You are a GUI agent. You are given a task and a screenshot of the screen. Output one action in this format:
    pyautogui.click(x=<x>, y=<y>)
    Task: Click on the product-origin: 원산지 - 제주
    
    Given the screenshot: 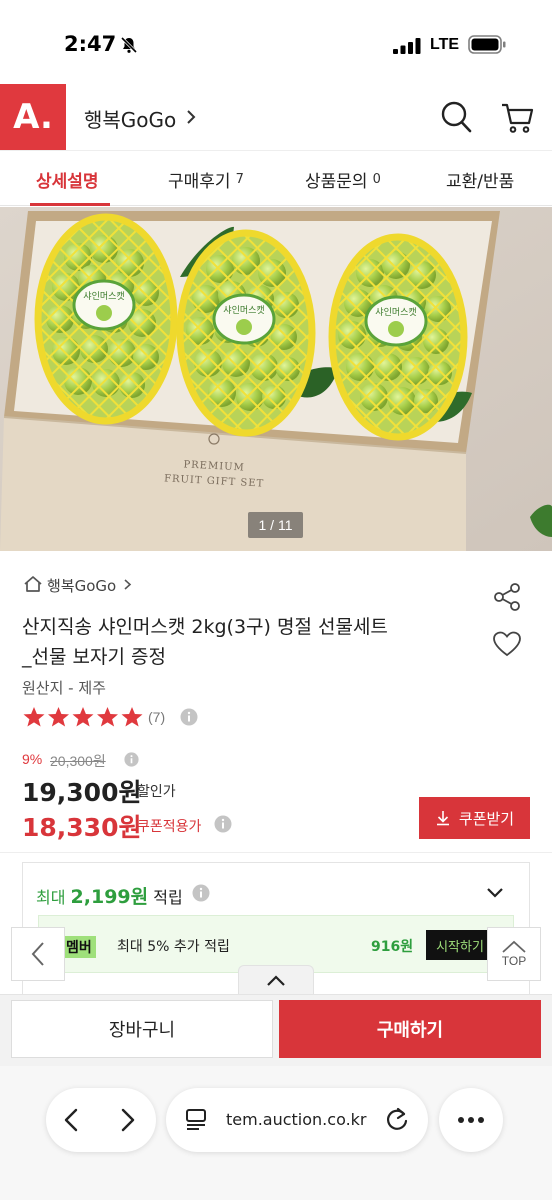 What is the action you would take?
    pyautogui.click(x=64, y=688)
    